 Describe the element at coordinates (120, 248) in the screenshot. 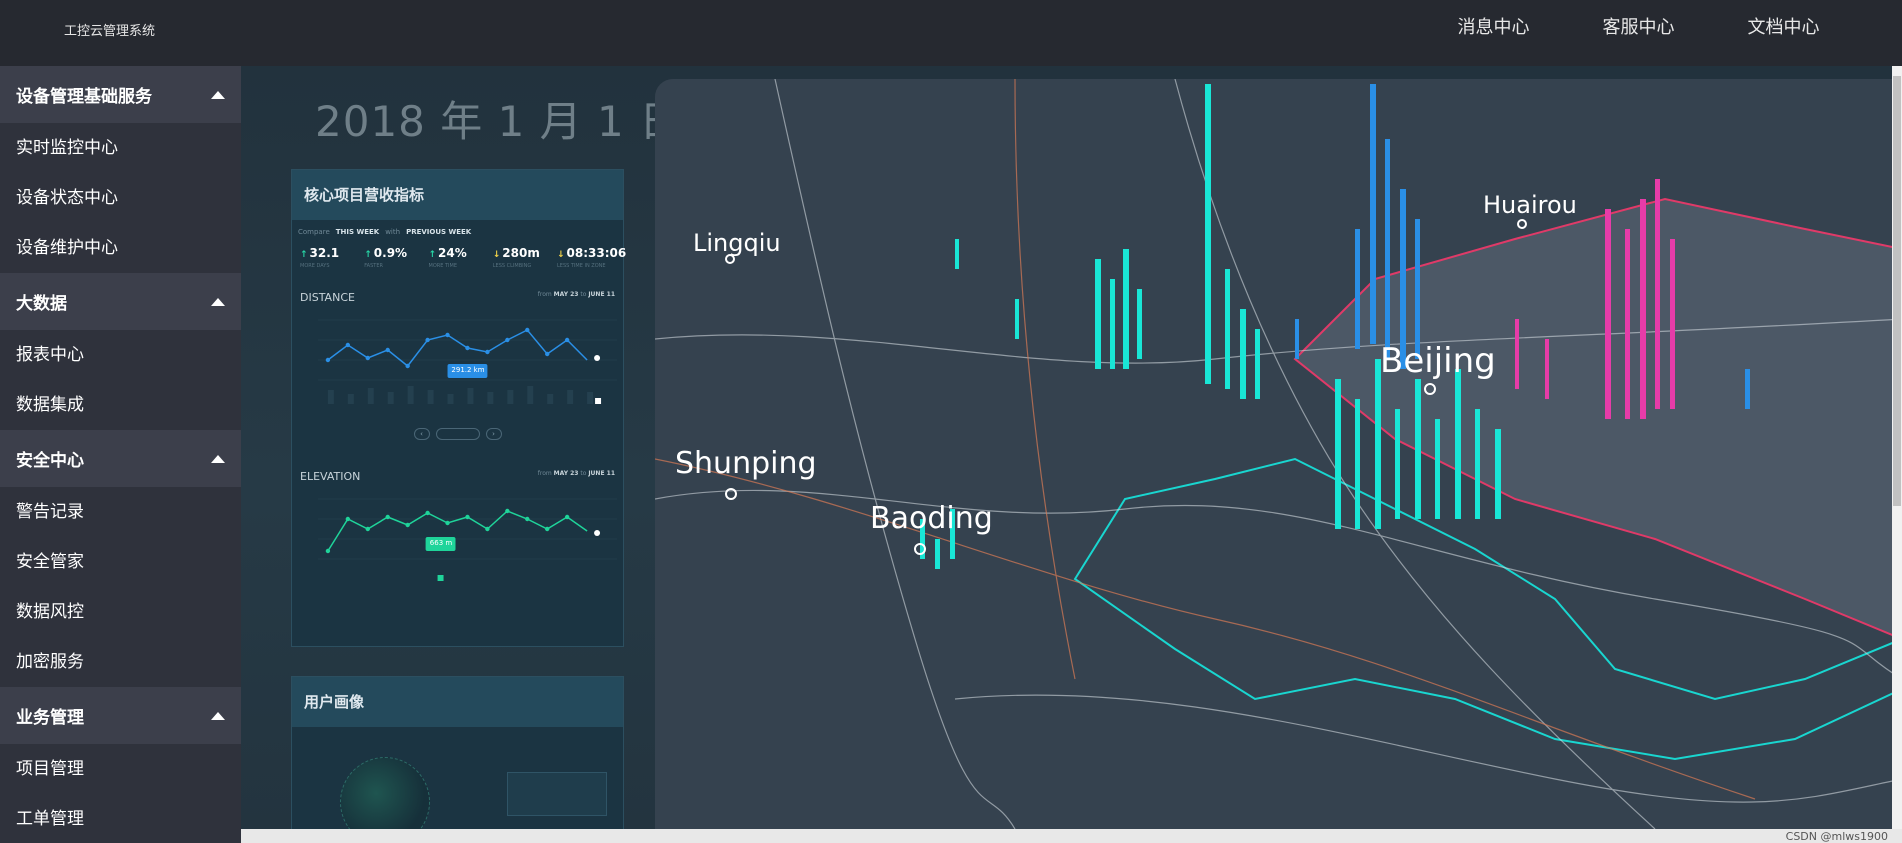

I see `sidebar-item-device-maintenance: 设备维护中心` at that location.